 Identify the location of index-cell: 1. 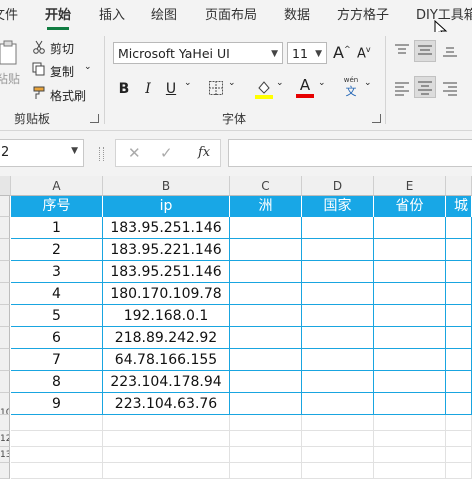
(57, 228).